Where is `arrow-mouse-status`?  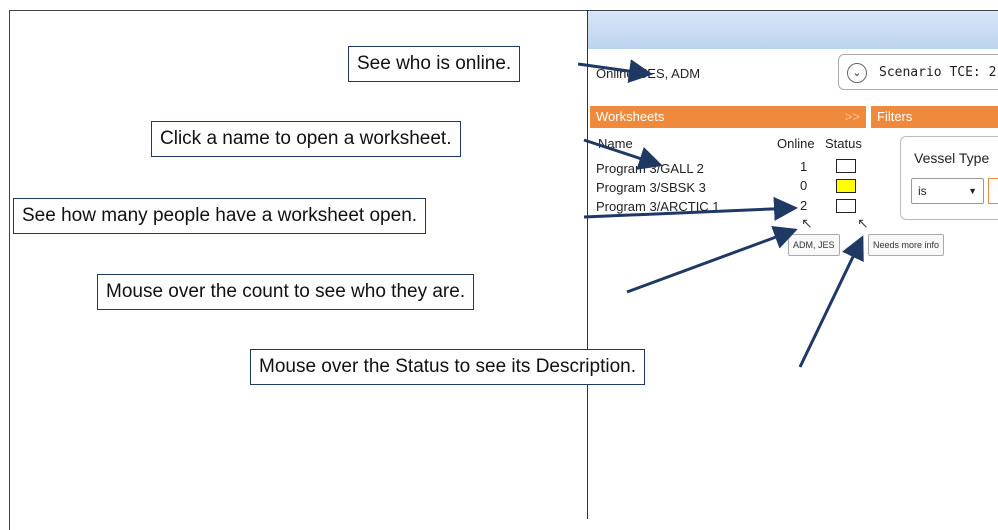 arrow-mouse-status is located at coordinates (831, 301).